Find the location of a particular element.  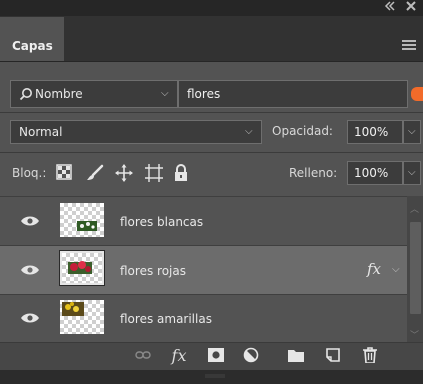

opacity-dropdown-button: ⌵ is located at coordinates (412, 132).